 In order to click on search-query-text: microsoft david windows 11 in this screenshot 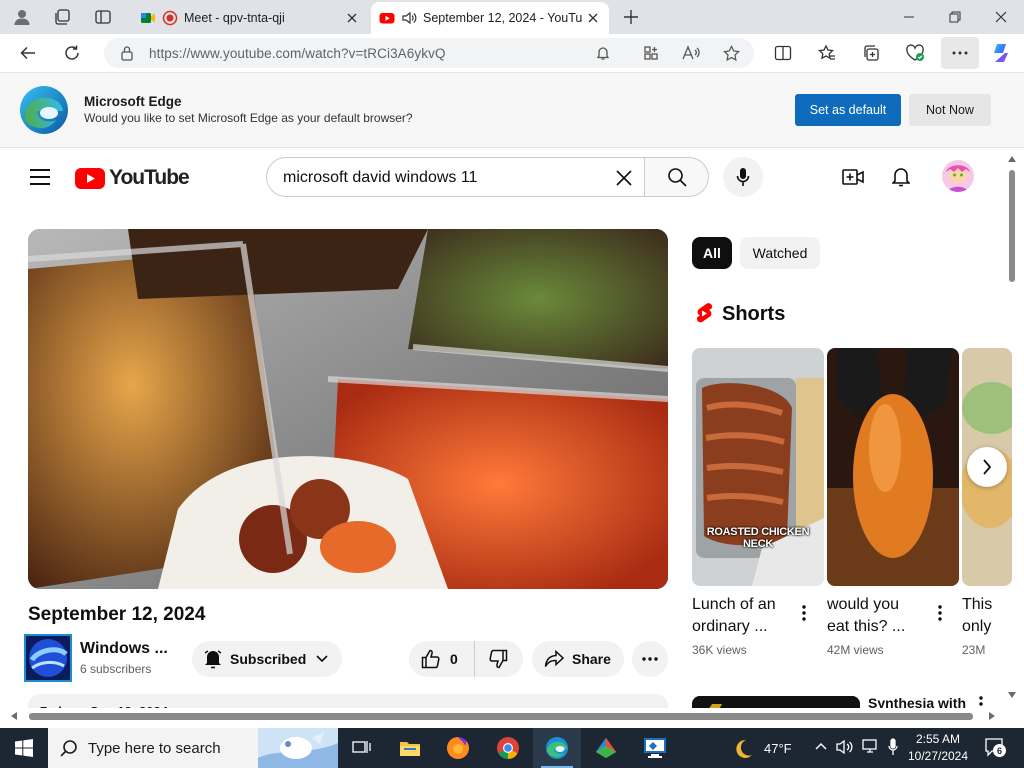, I will do `click(380, 178)`.